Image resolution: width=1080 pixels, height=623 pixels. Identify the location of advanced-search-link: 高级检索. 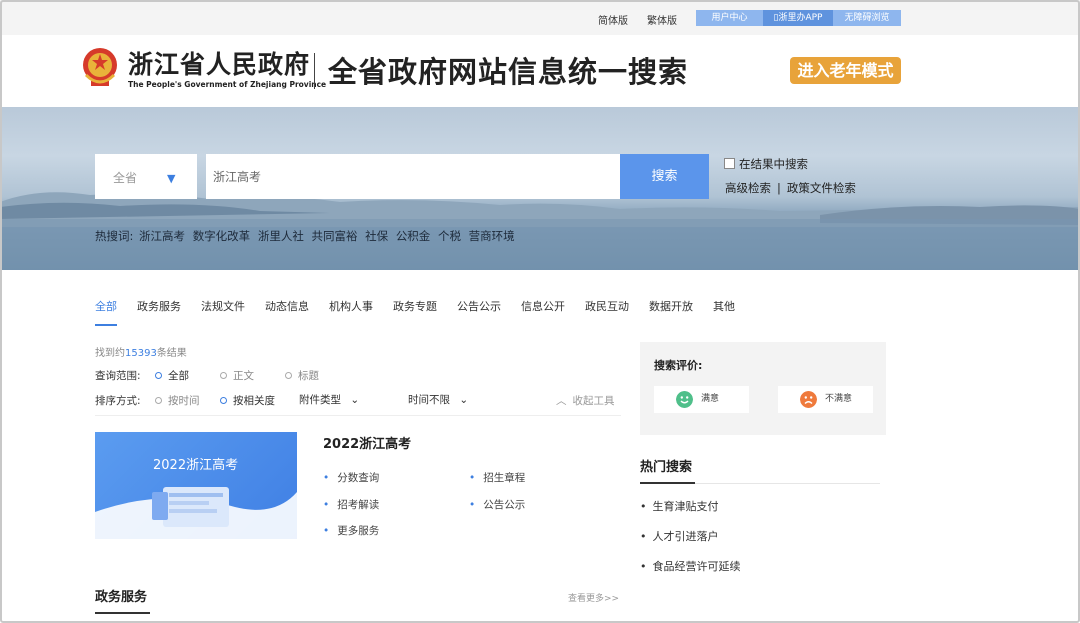
(748, 188).